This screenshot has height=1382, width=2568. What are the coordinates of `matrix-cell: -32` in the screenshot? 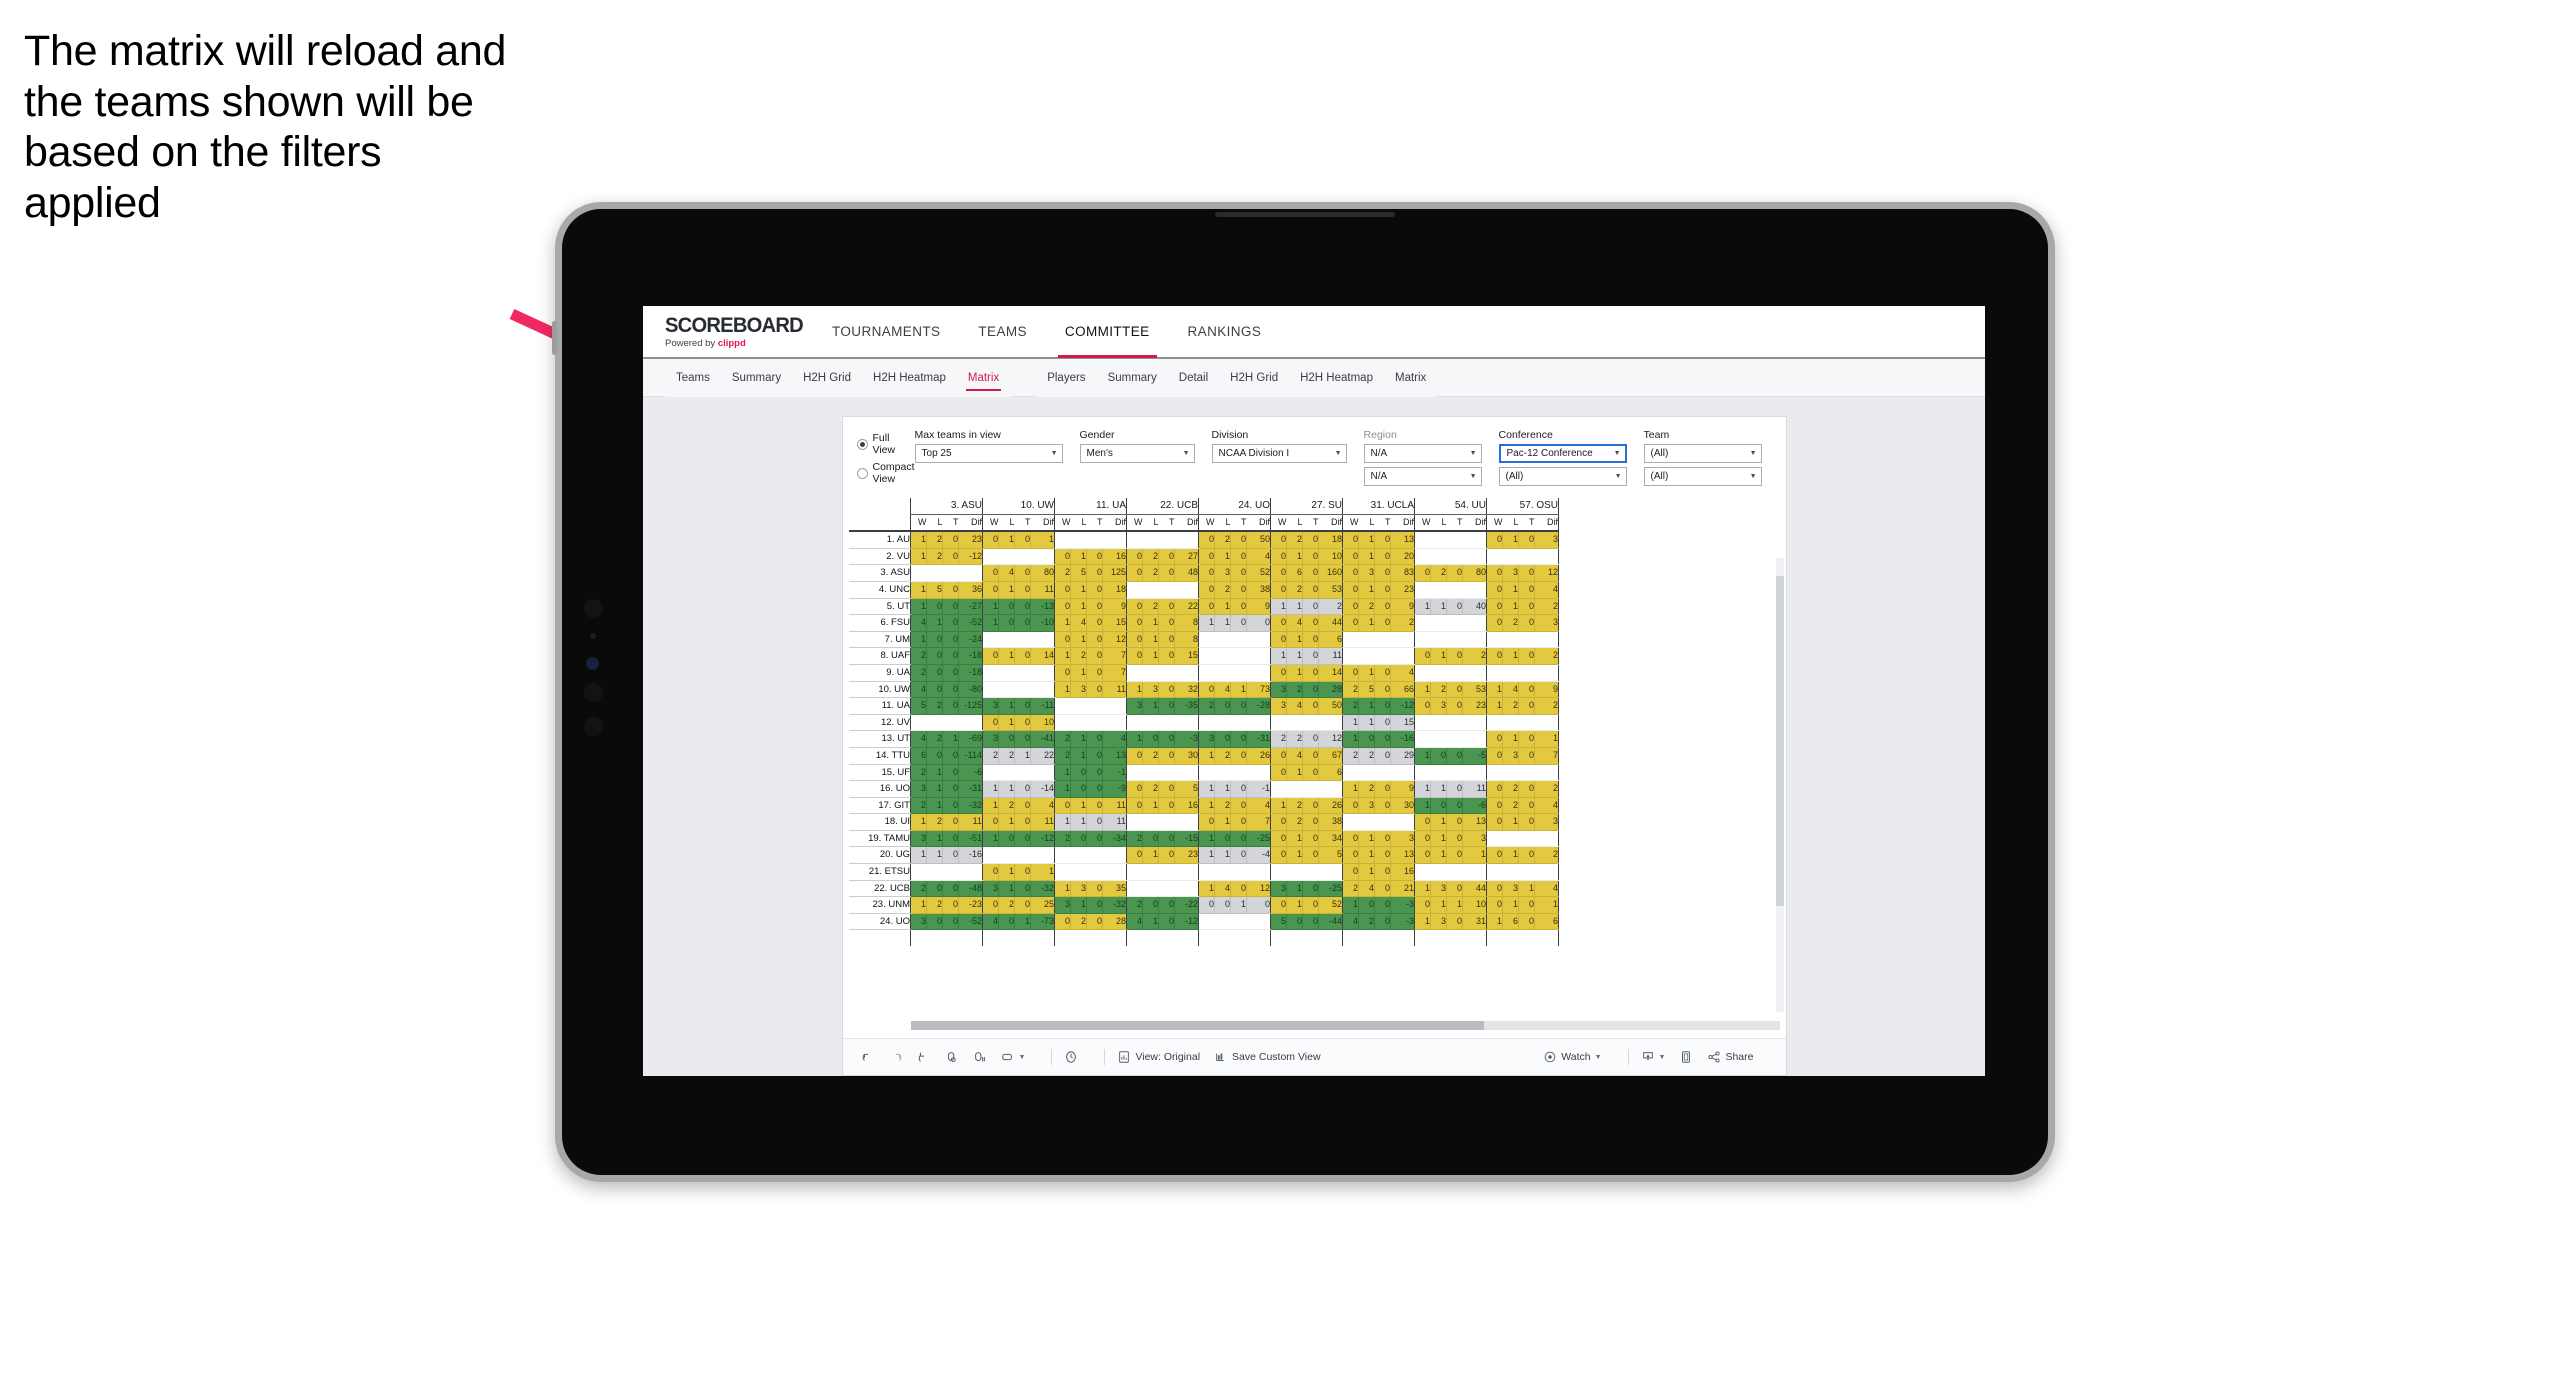 It's located at (1114, 905).